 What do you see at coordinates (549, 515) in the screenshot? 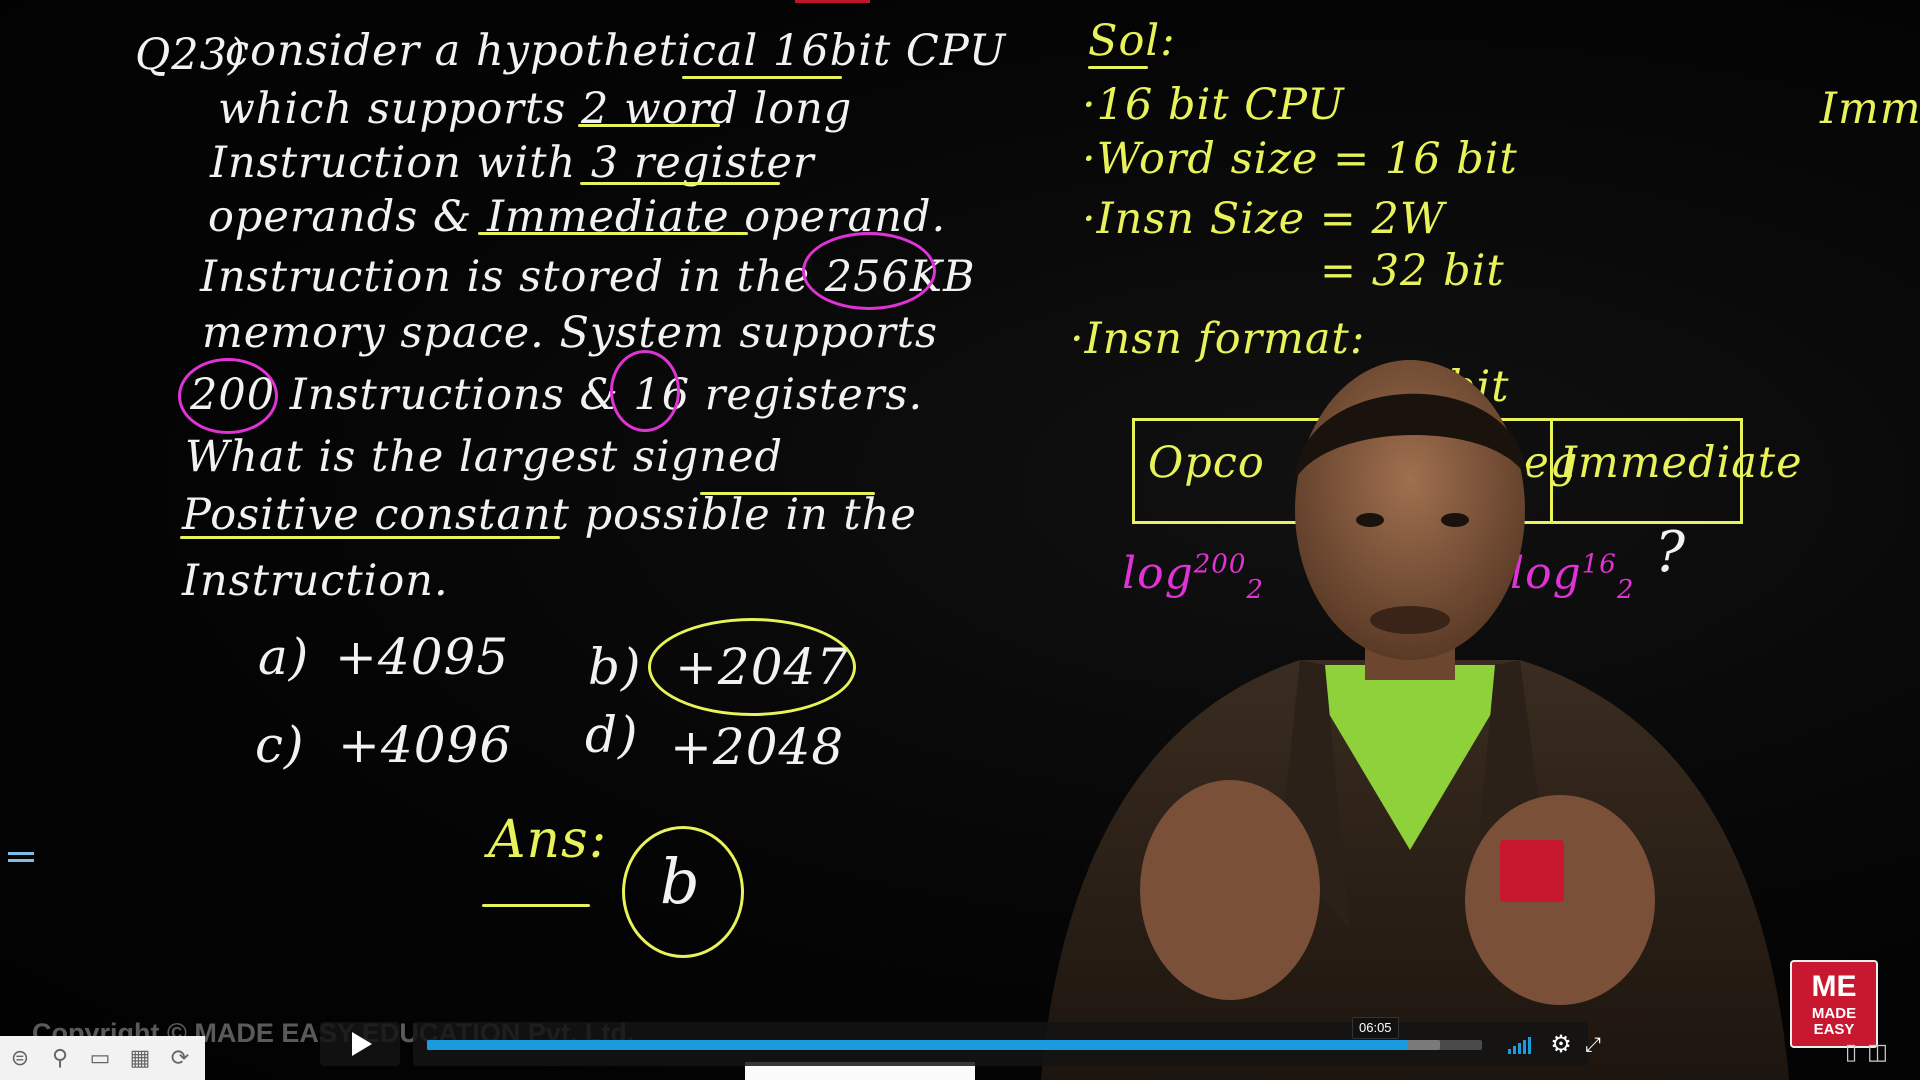
I see `question-line: Positive constant possible in the` at bounding box center [549, 515].